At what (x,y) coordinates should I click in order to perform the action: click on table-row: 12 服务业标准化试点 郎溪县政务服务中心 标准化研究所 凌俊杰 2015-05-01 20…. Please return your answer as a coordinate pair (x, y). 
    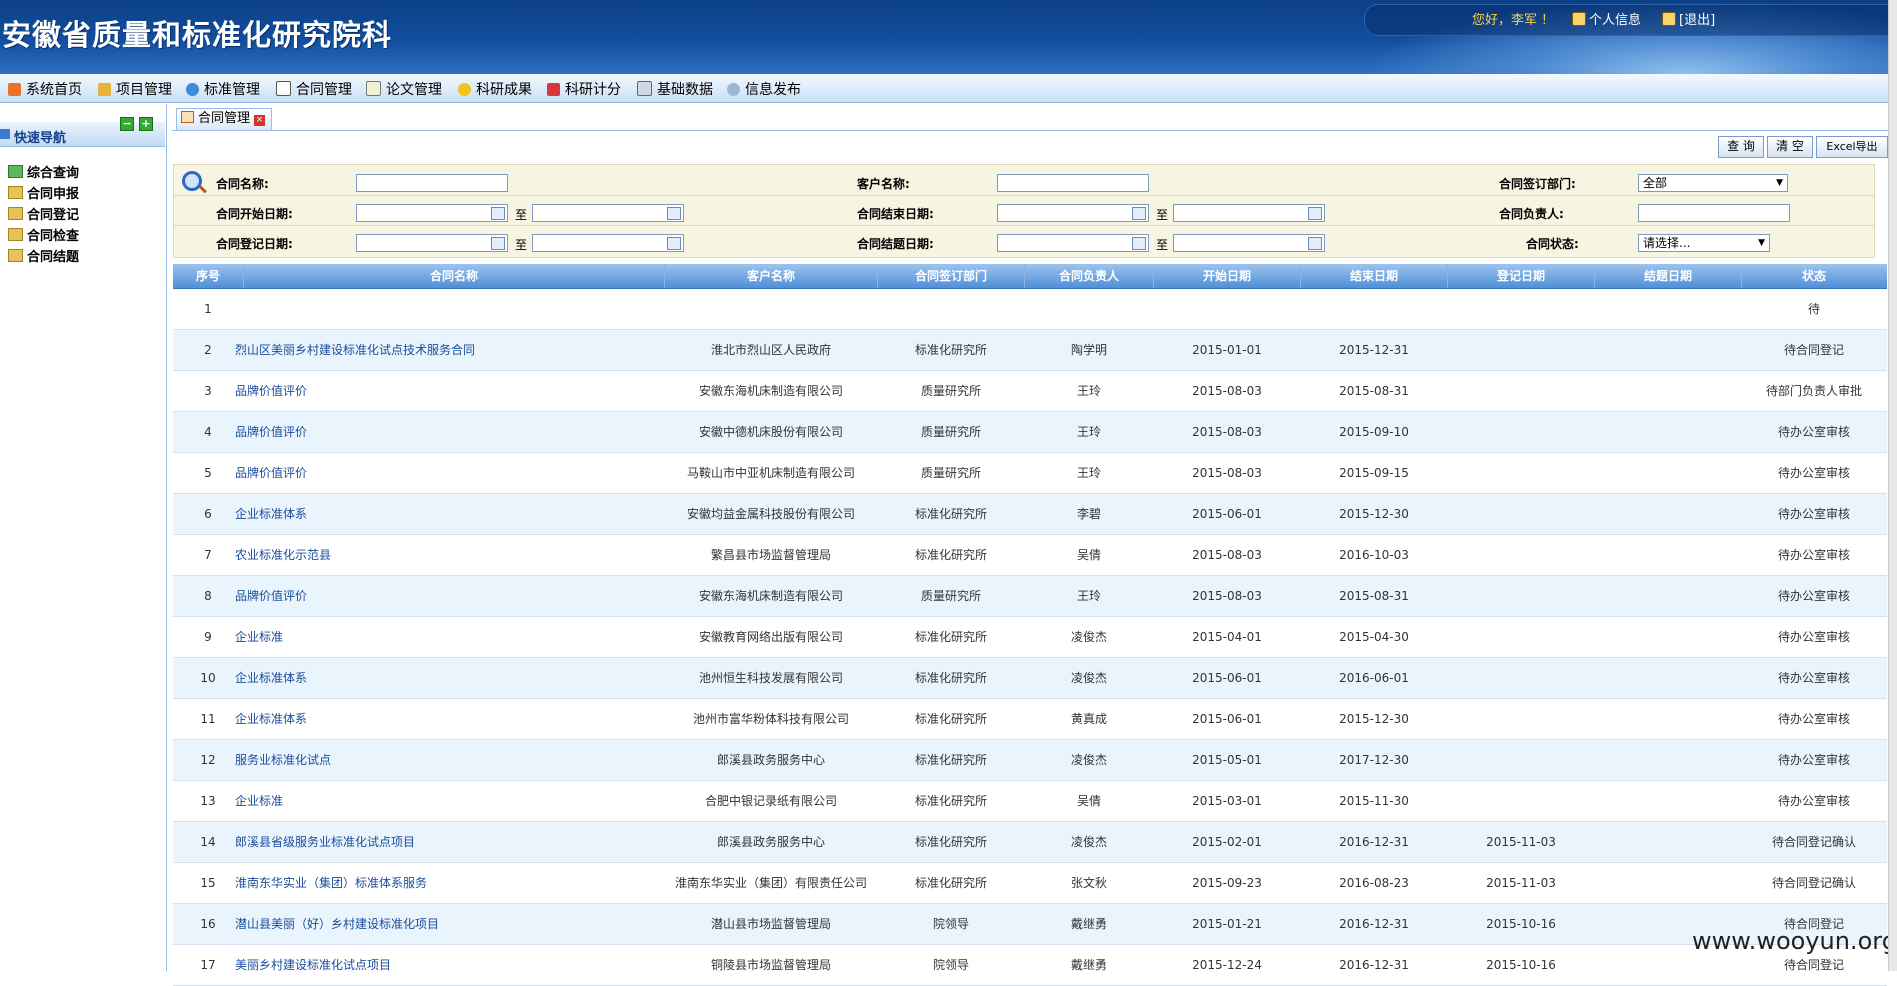
    Looking at the image, I should click on (1030, 760).